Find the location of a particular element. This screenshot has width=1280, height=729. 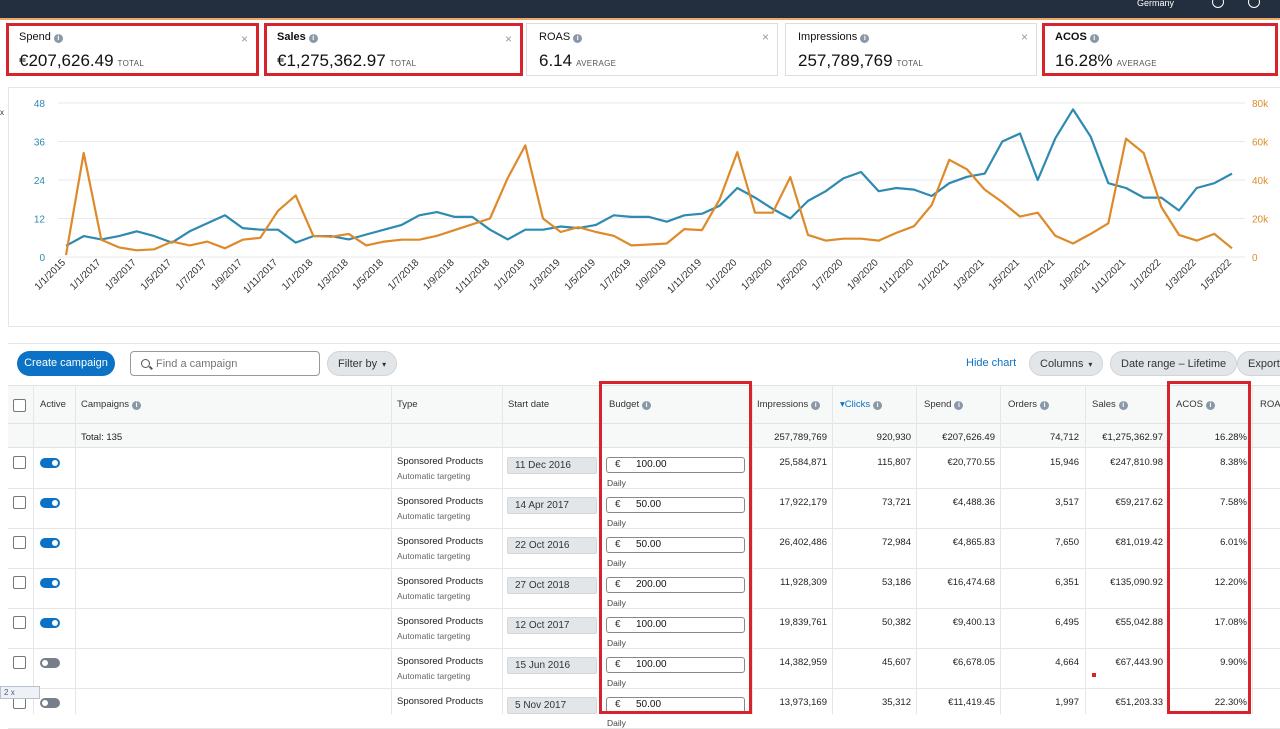

metric-value: 257,789,769 TOTAL is located at coordinates (861, 60).